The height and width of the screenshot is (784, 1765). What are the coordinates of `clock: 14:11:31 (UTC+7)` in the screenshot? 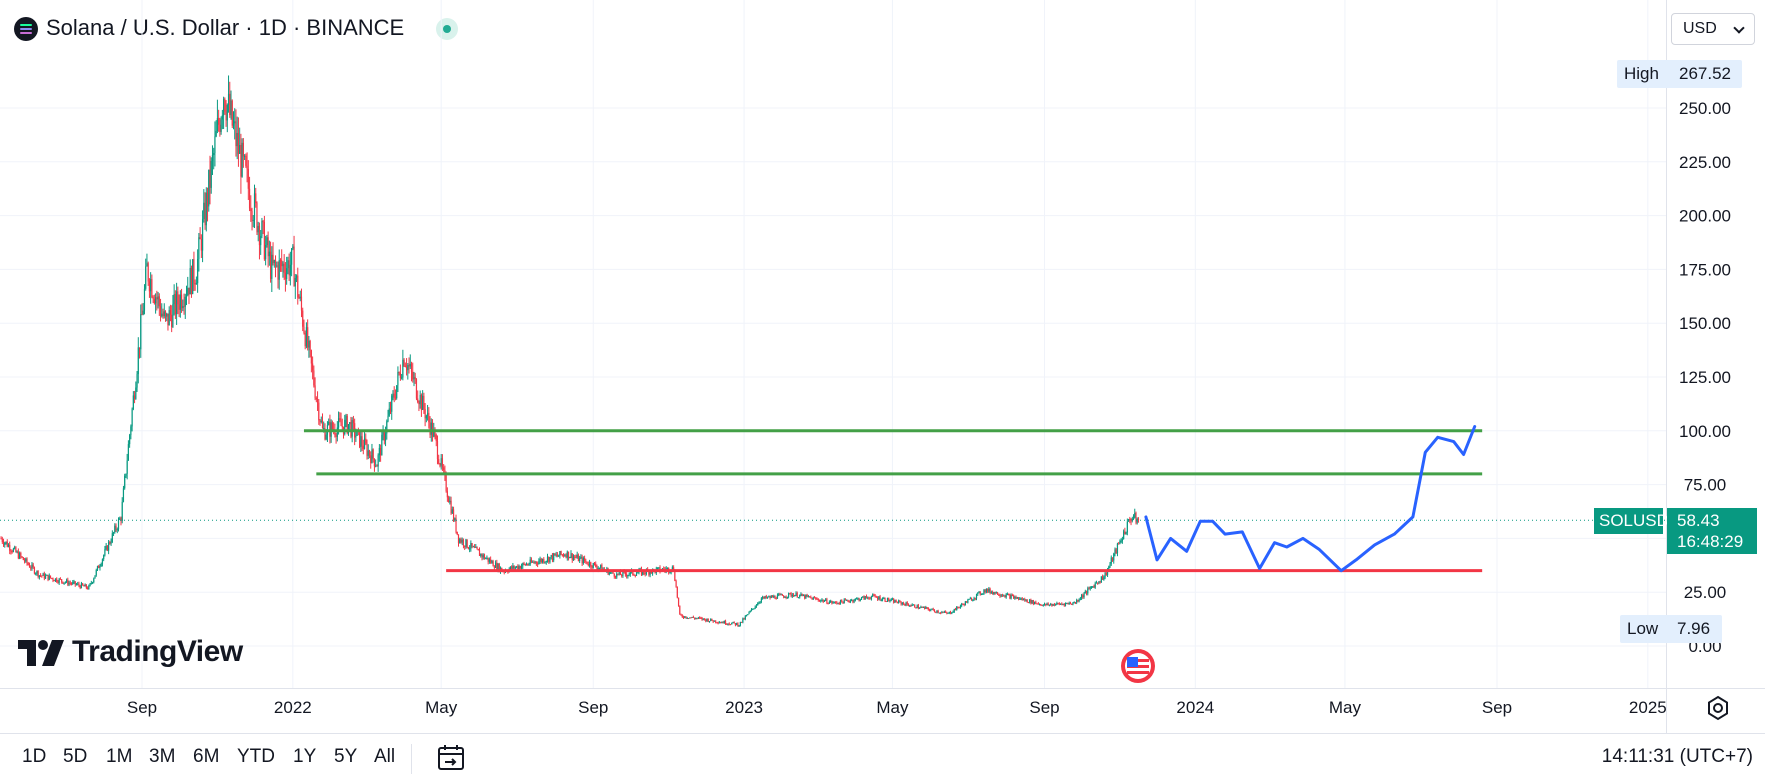 It's located at (1677, 757).